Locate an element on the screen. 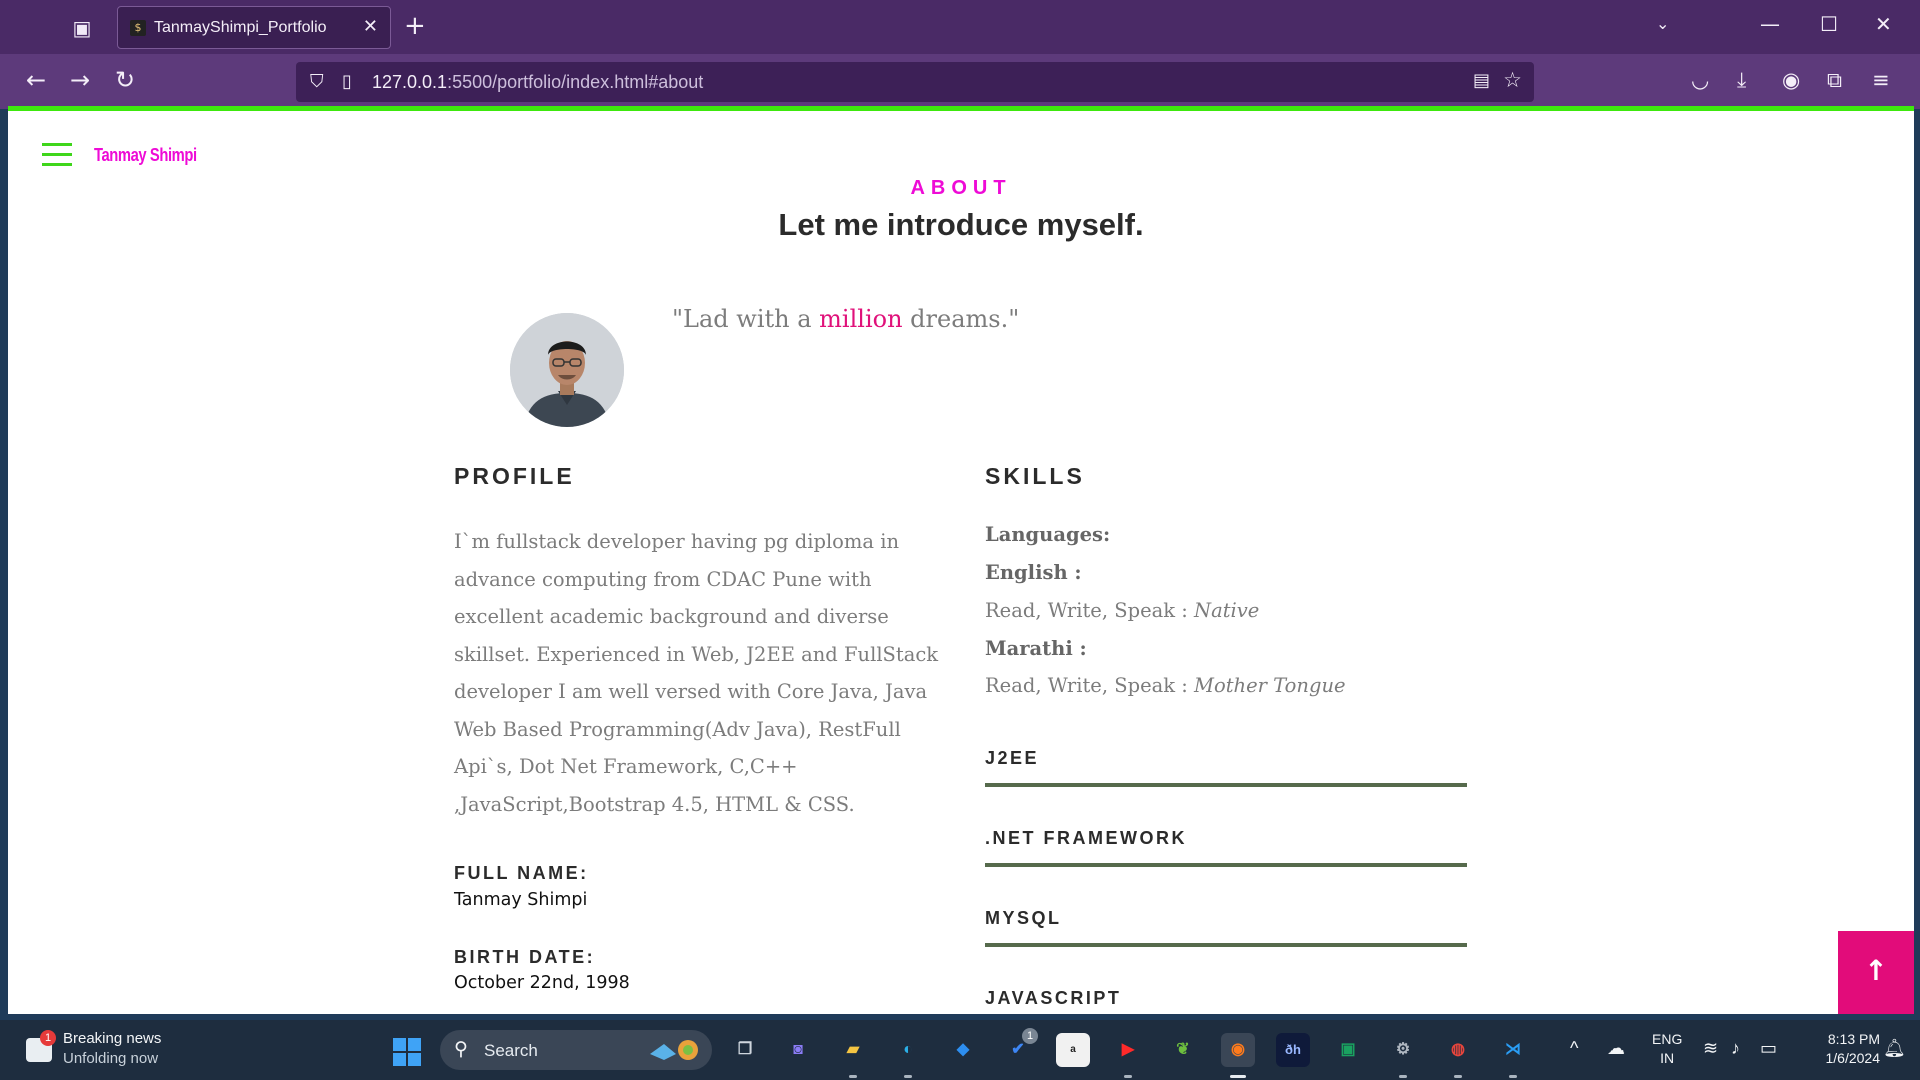  tab-bar: ▣ $ TanmayShimpi_Portfolio ✕ + ⌄ — ☐ ✕ is located at coordinates (960, 27).